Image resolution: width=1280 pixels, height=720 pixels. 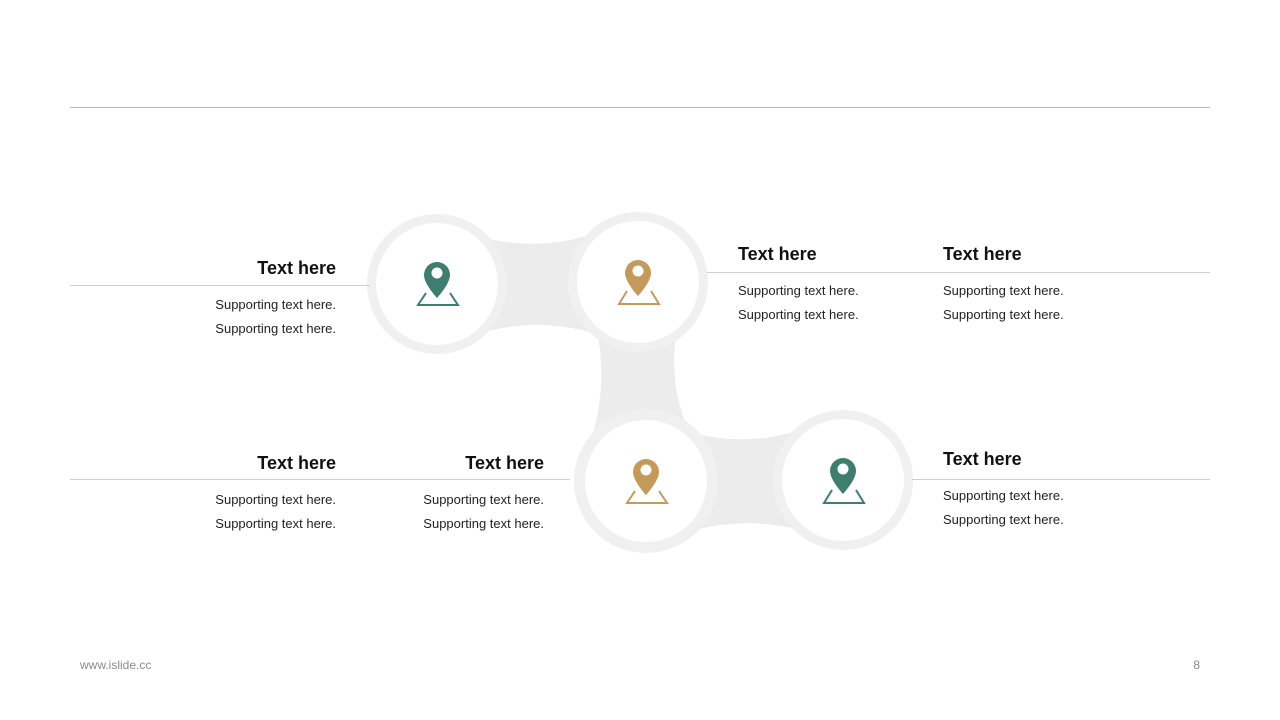 What do you see at coordinates (982, 254) in the screenshot?
I see `item-3-title: Text here` at bounding box center [982, 254].